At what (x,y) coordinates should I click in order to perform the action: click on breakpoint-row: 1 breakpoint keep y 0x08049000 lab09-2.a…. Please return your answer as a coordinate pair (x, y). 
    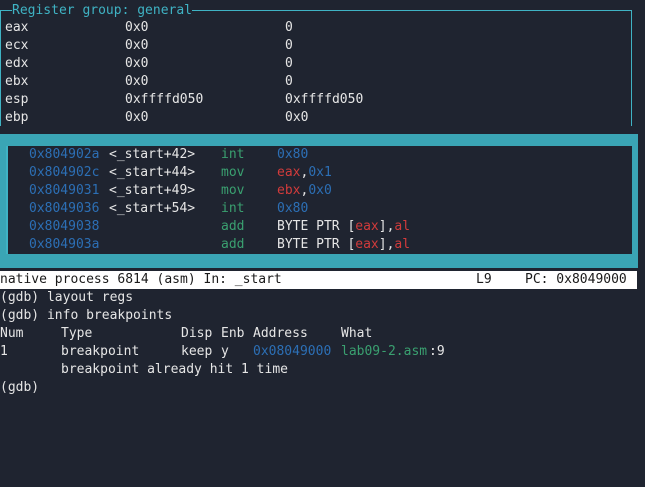
    Looking at the image, I should click on (320, 352).